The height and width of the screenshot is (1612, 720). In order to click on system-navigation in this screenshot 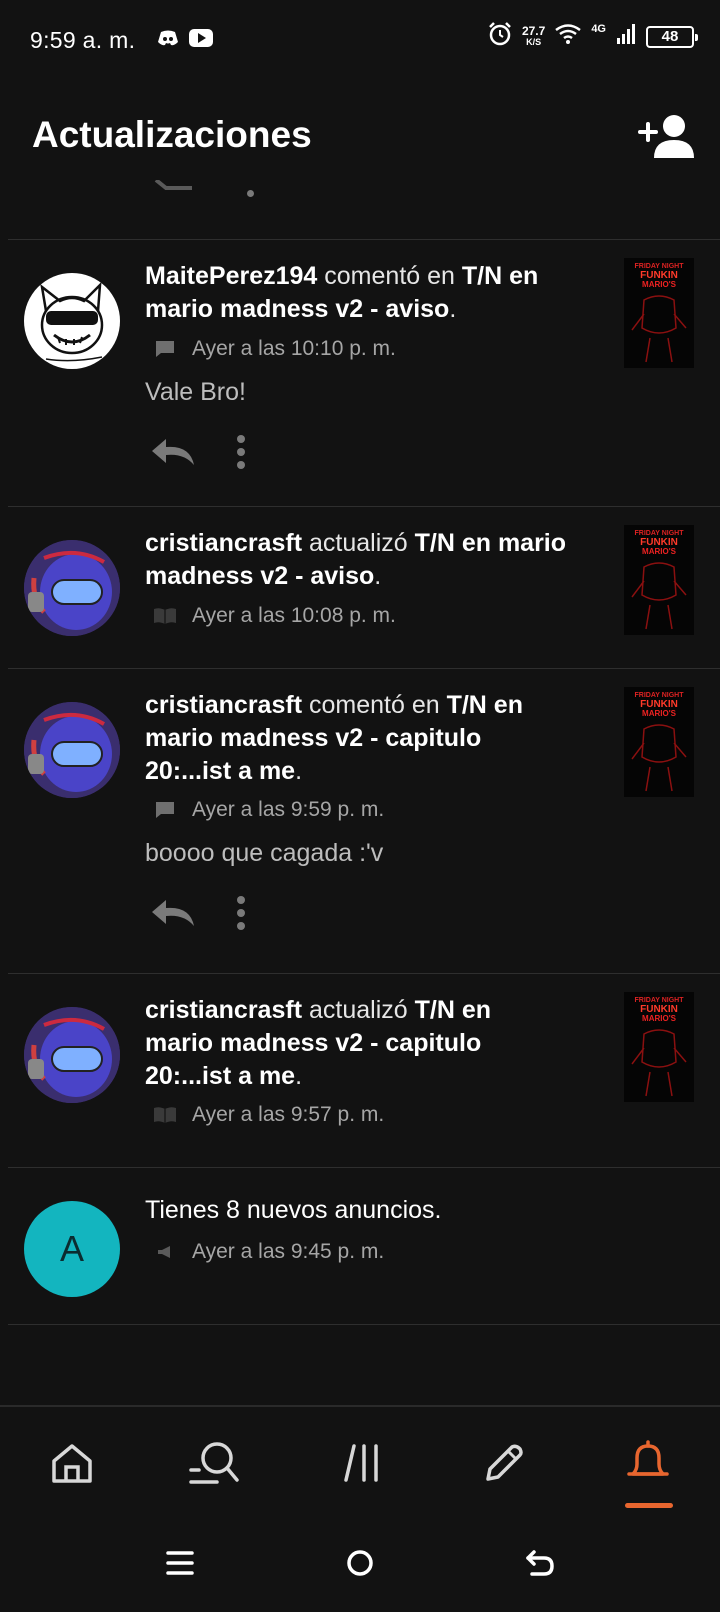, I will do `click(360, 1562)`.